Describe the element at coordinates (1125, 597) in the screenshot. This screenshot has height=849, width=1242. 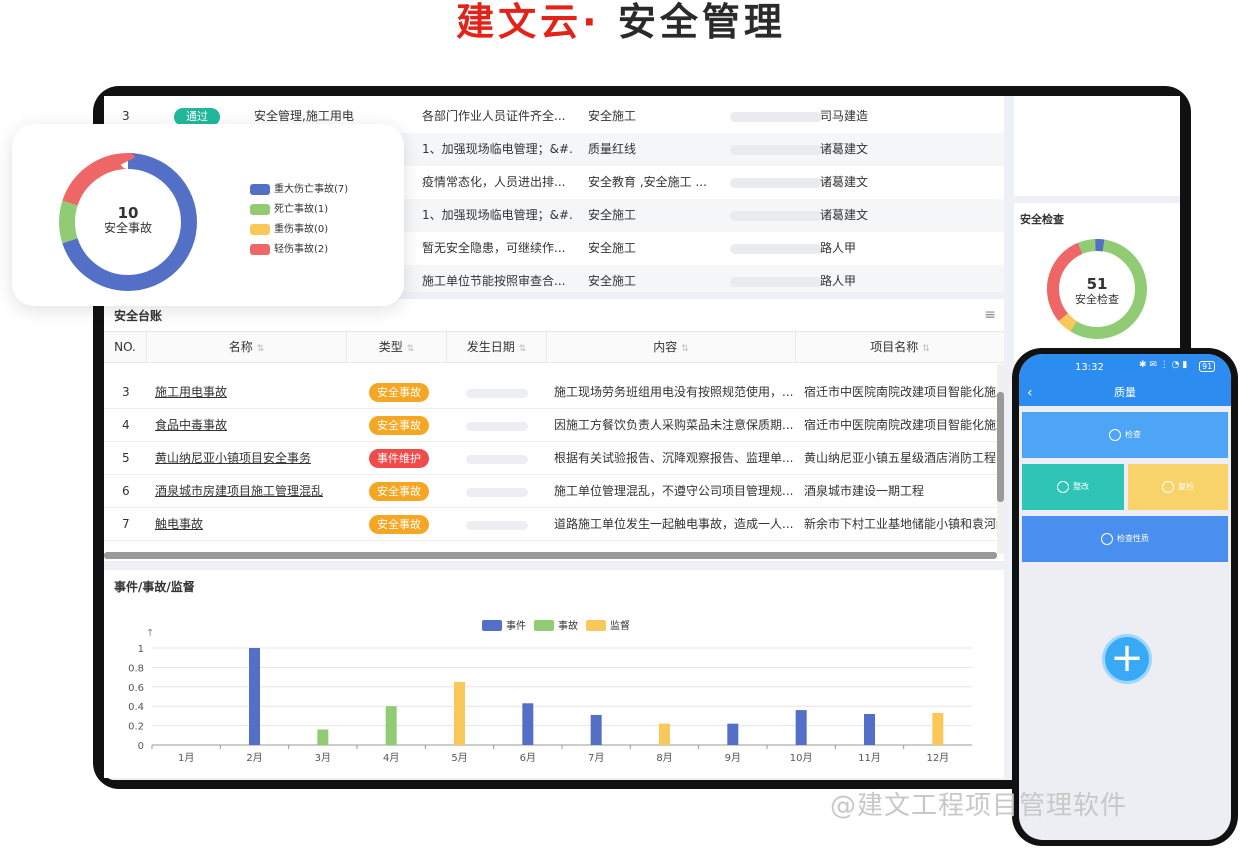
I see `phone-screen: 13:32 ✱ ✉ ⋮ ◔ ▮ 91 ‹ 质量 检查 整改 复检 检查性质 +` at that location.